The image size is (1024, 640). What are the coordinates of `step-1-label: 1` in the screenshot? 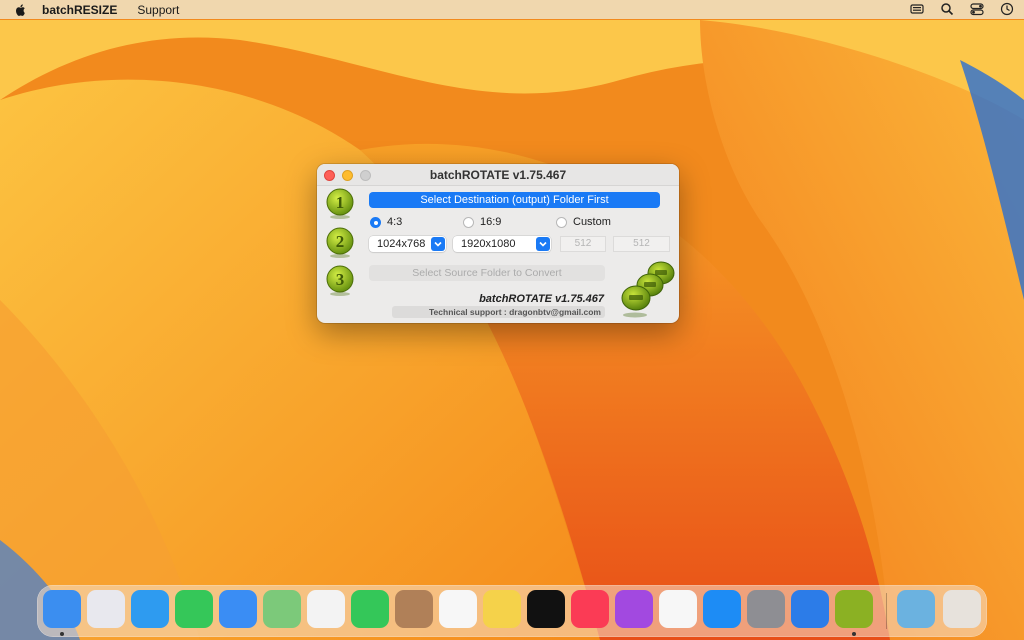 It's located at (340, 202).